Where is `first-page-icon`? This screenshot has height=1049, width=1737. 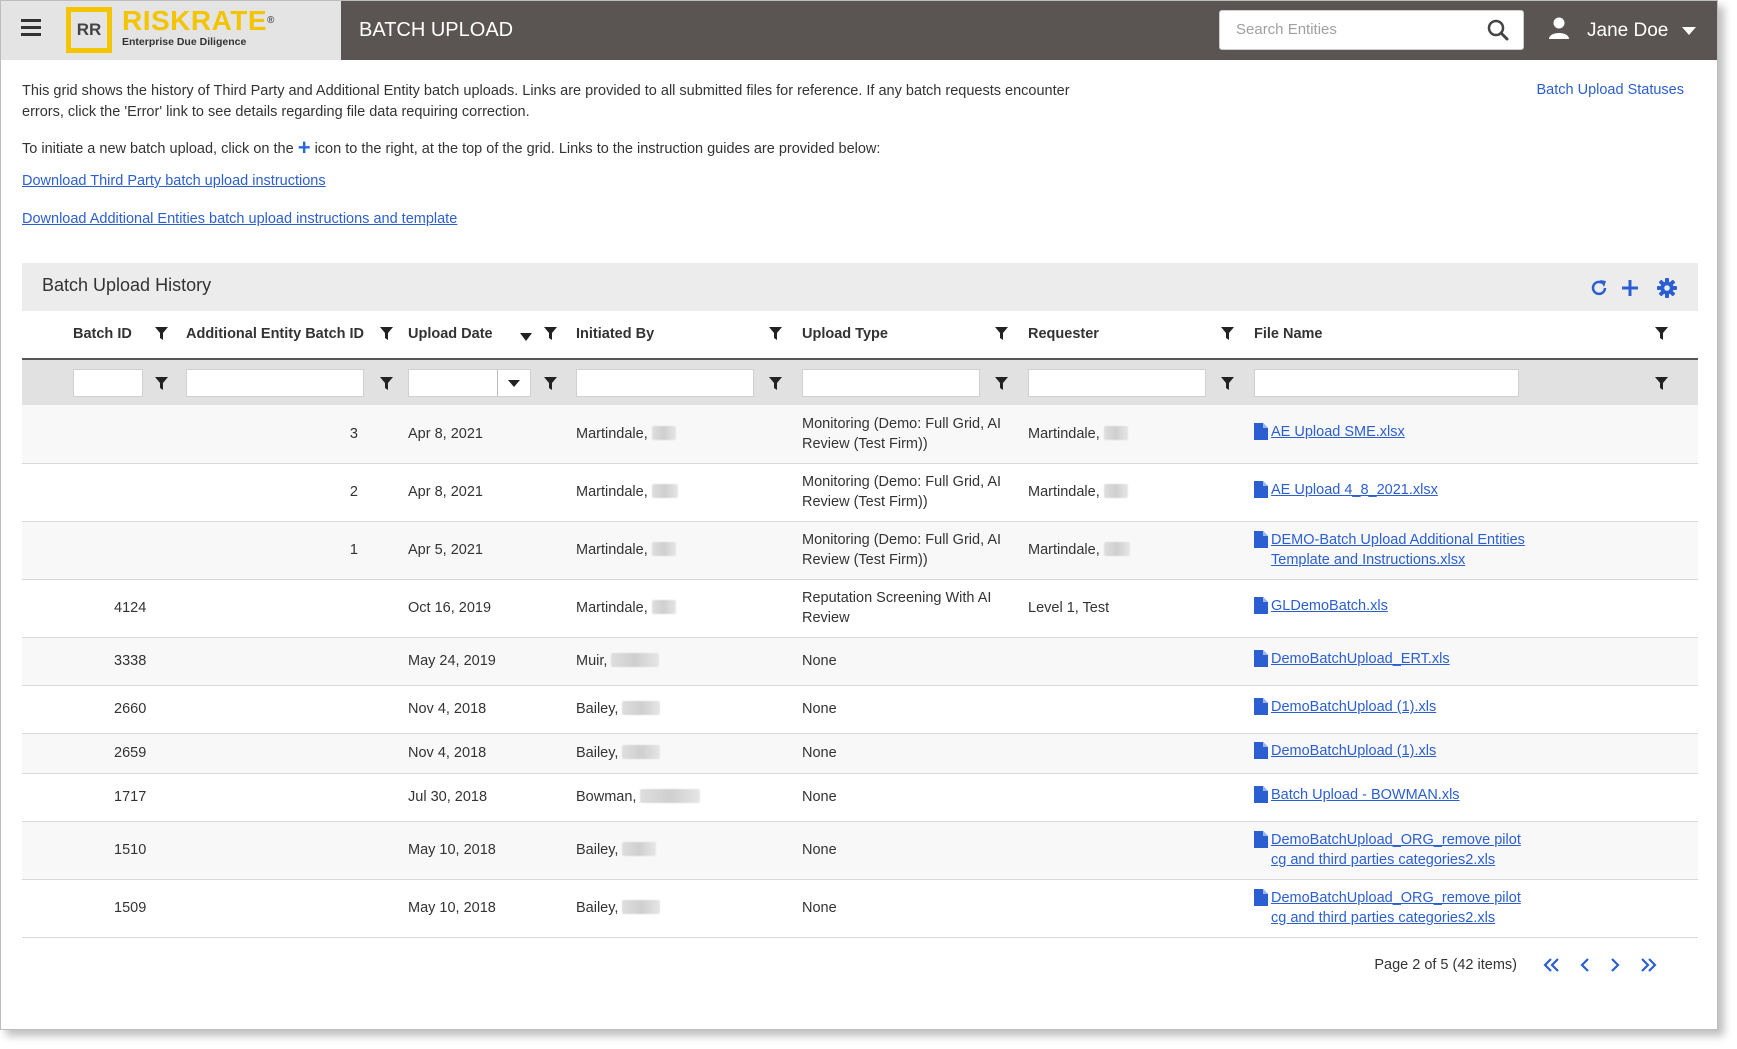
first-page-icon is located at coordinates (1552, 965).